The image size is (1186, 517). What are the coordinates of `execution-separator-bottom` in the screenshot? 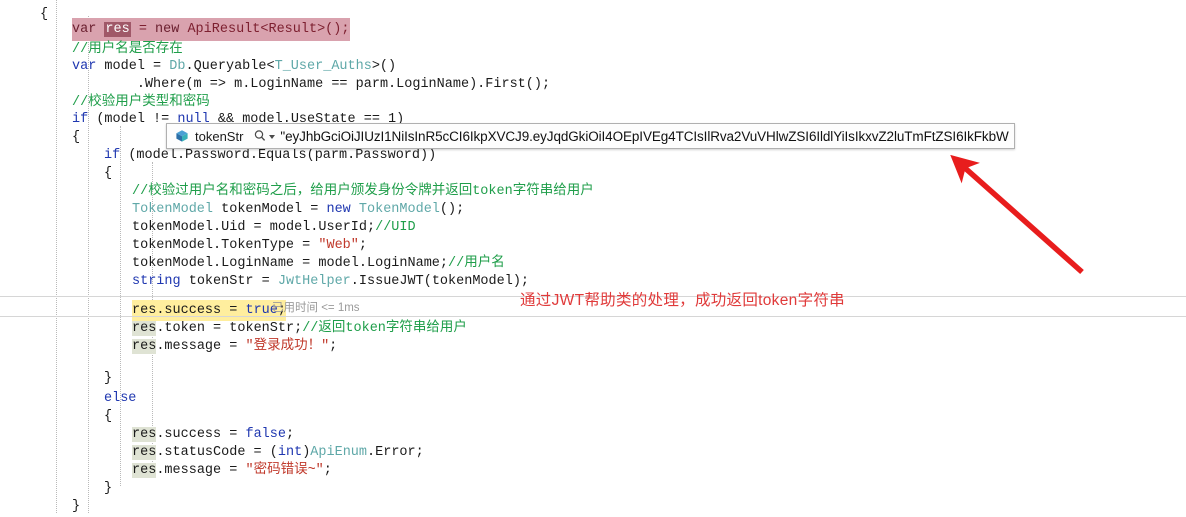 It's located at (593, 316).